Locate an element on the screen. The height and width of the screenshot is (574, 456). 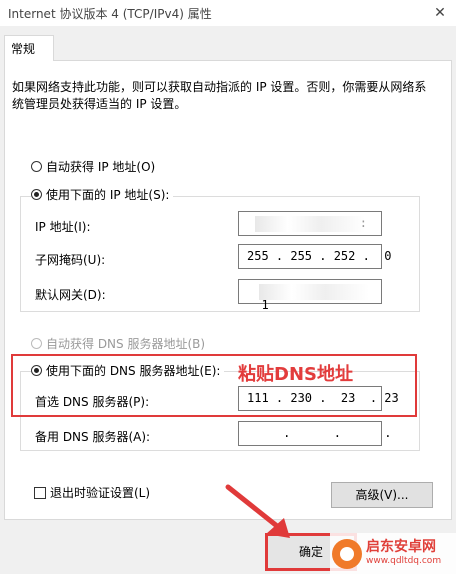
watermark-url: www.qdltdq.com is located at coordinates (404, 560).